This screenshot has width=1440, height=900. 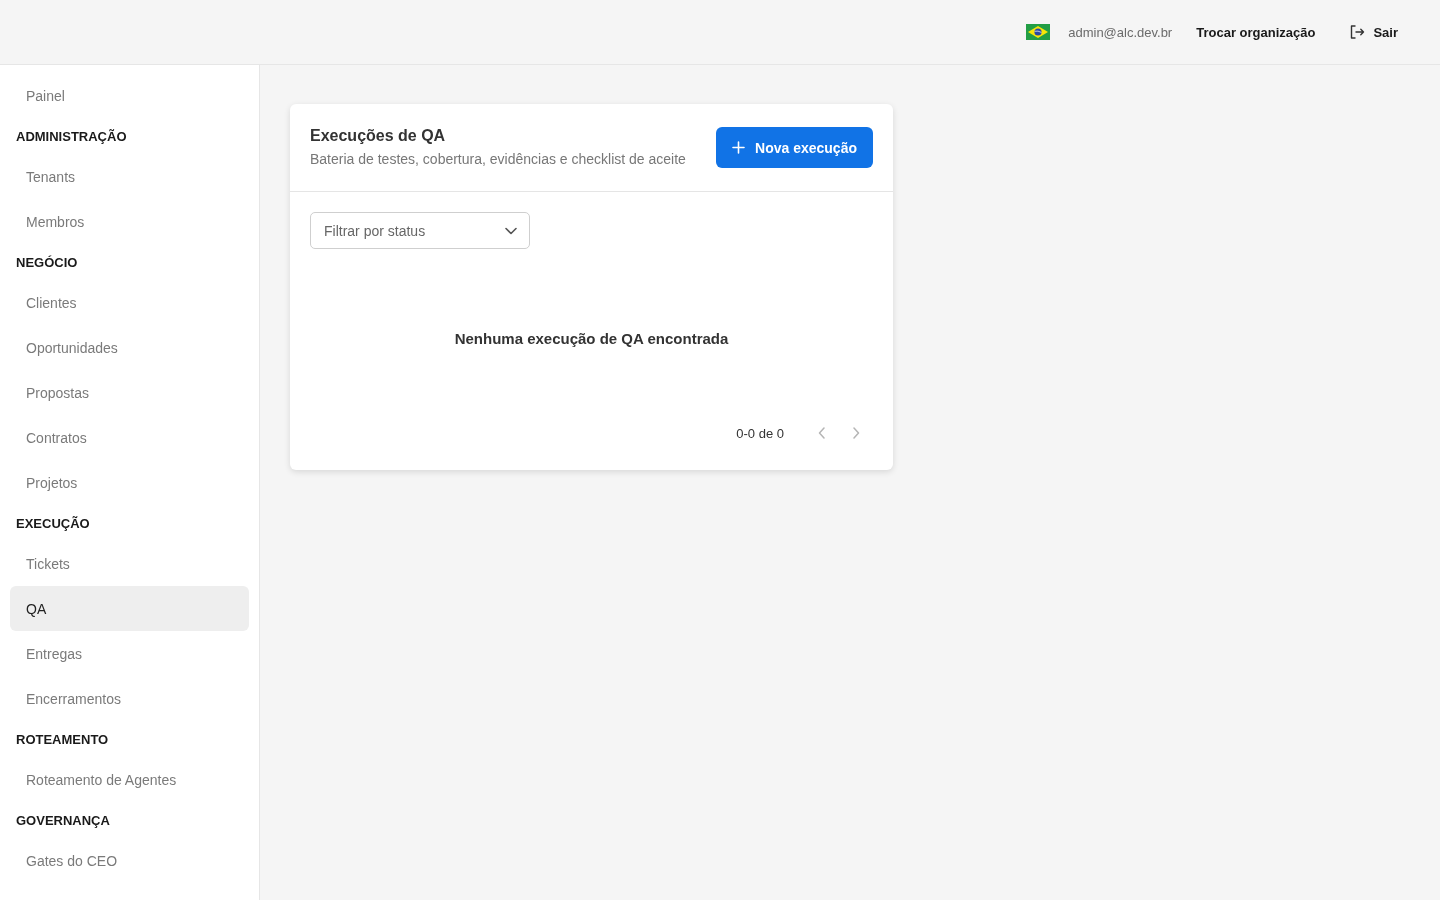 I want to click on sidebar-section-title: EXECUÇÃO, so click(x=53, y=523).